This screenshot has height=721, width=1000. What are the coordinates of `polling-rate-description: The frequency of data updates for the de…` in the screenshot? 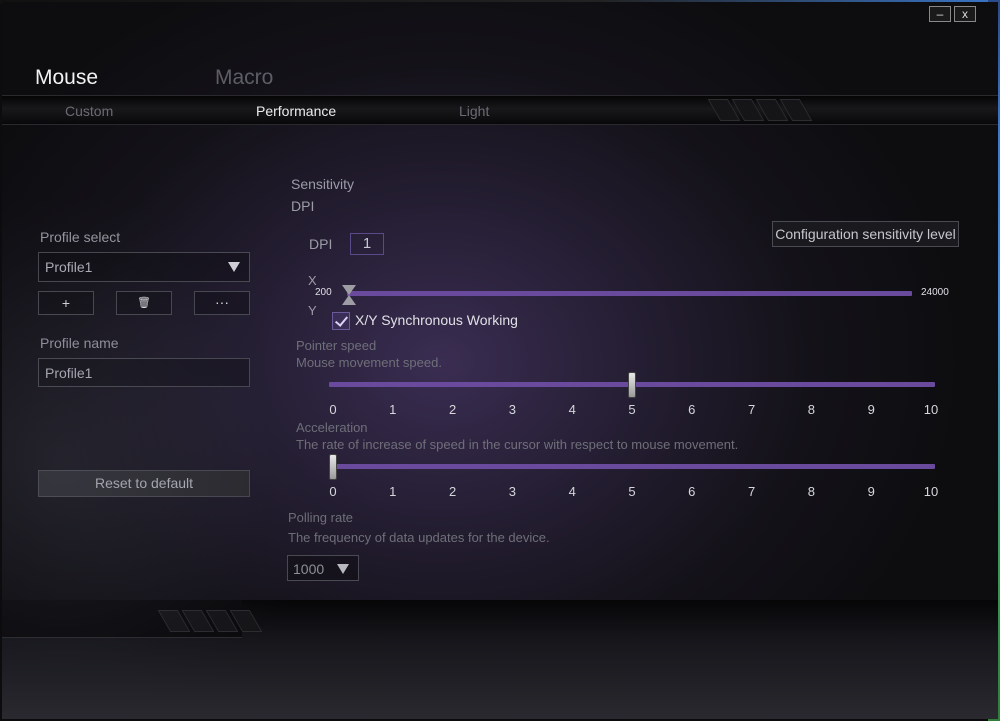 It's located at (419, 537).